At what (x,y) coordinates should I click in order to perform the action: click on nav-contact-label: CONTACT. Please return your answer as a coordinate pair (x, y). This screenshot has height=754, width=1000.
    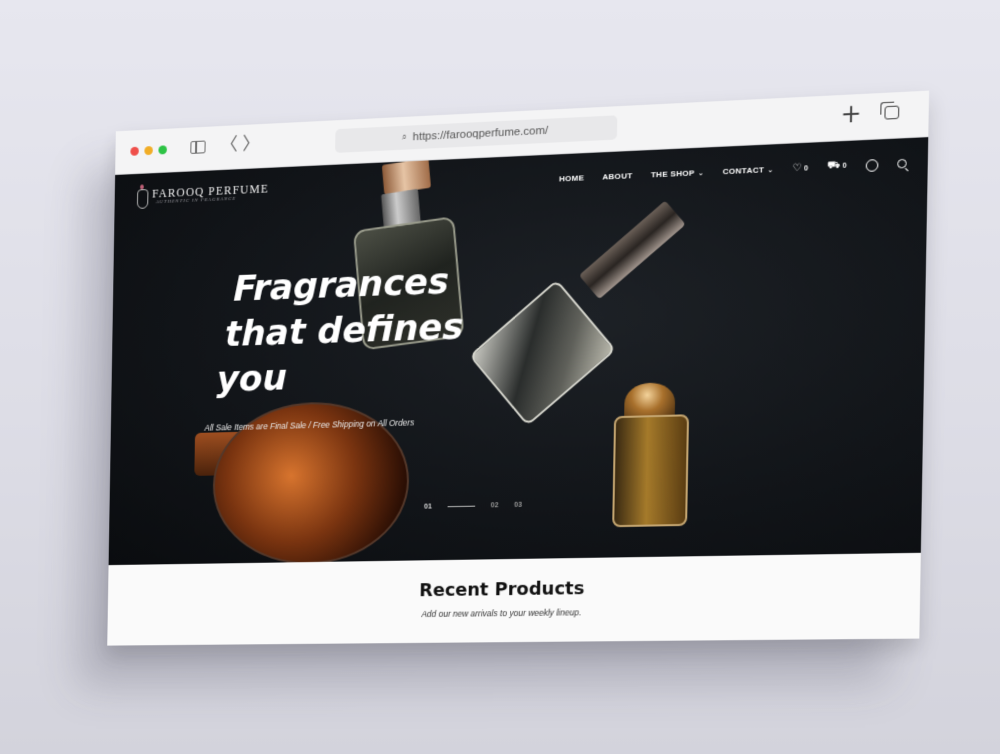
    Looking at the image, I should click on (743, 171).